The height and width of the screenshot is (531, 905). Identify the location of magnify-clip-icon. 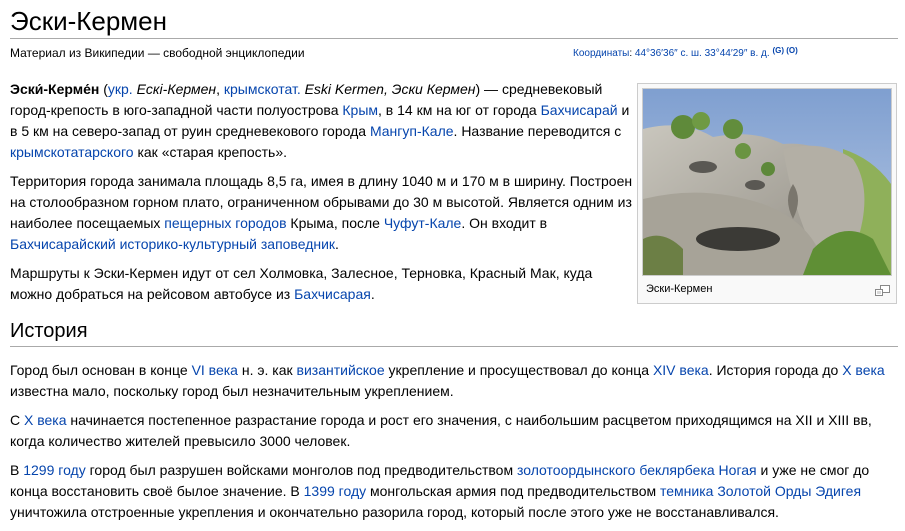
(882, 289).